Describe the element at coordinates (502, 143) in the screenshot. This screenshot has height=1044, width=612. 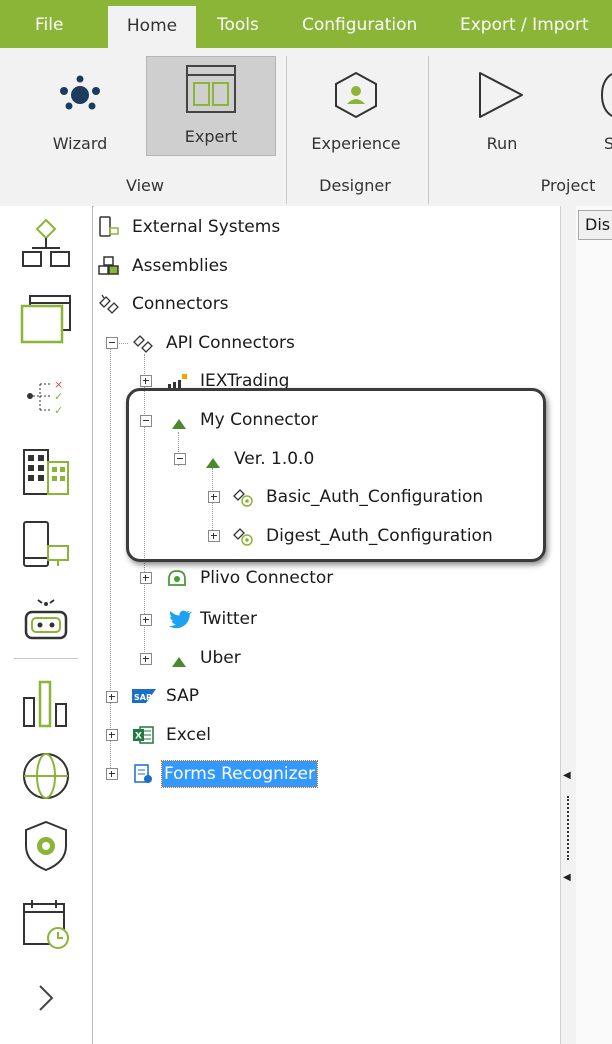
I see `run-label: Run` at that location.